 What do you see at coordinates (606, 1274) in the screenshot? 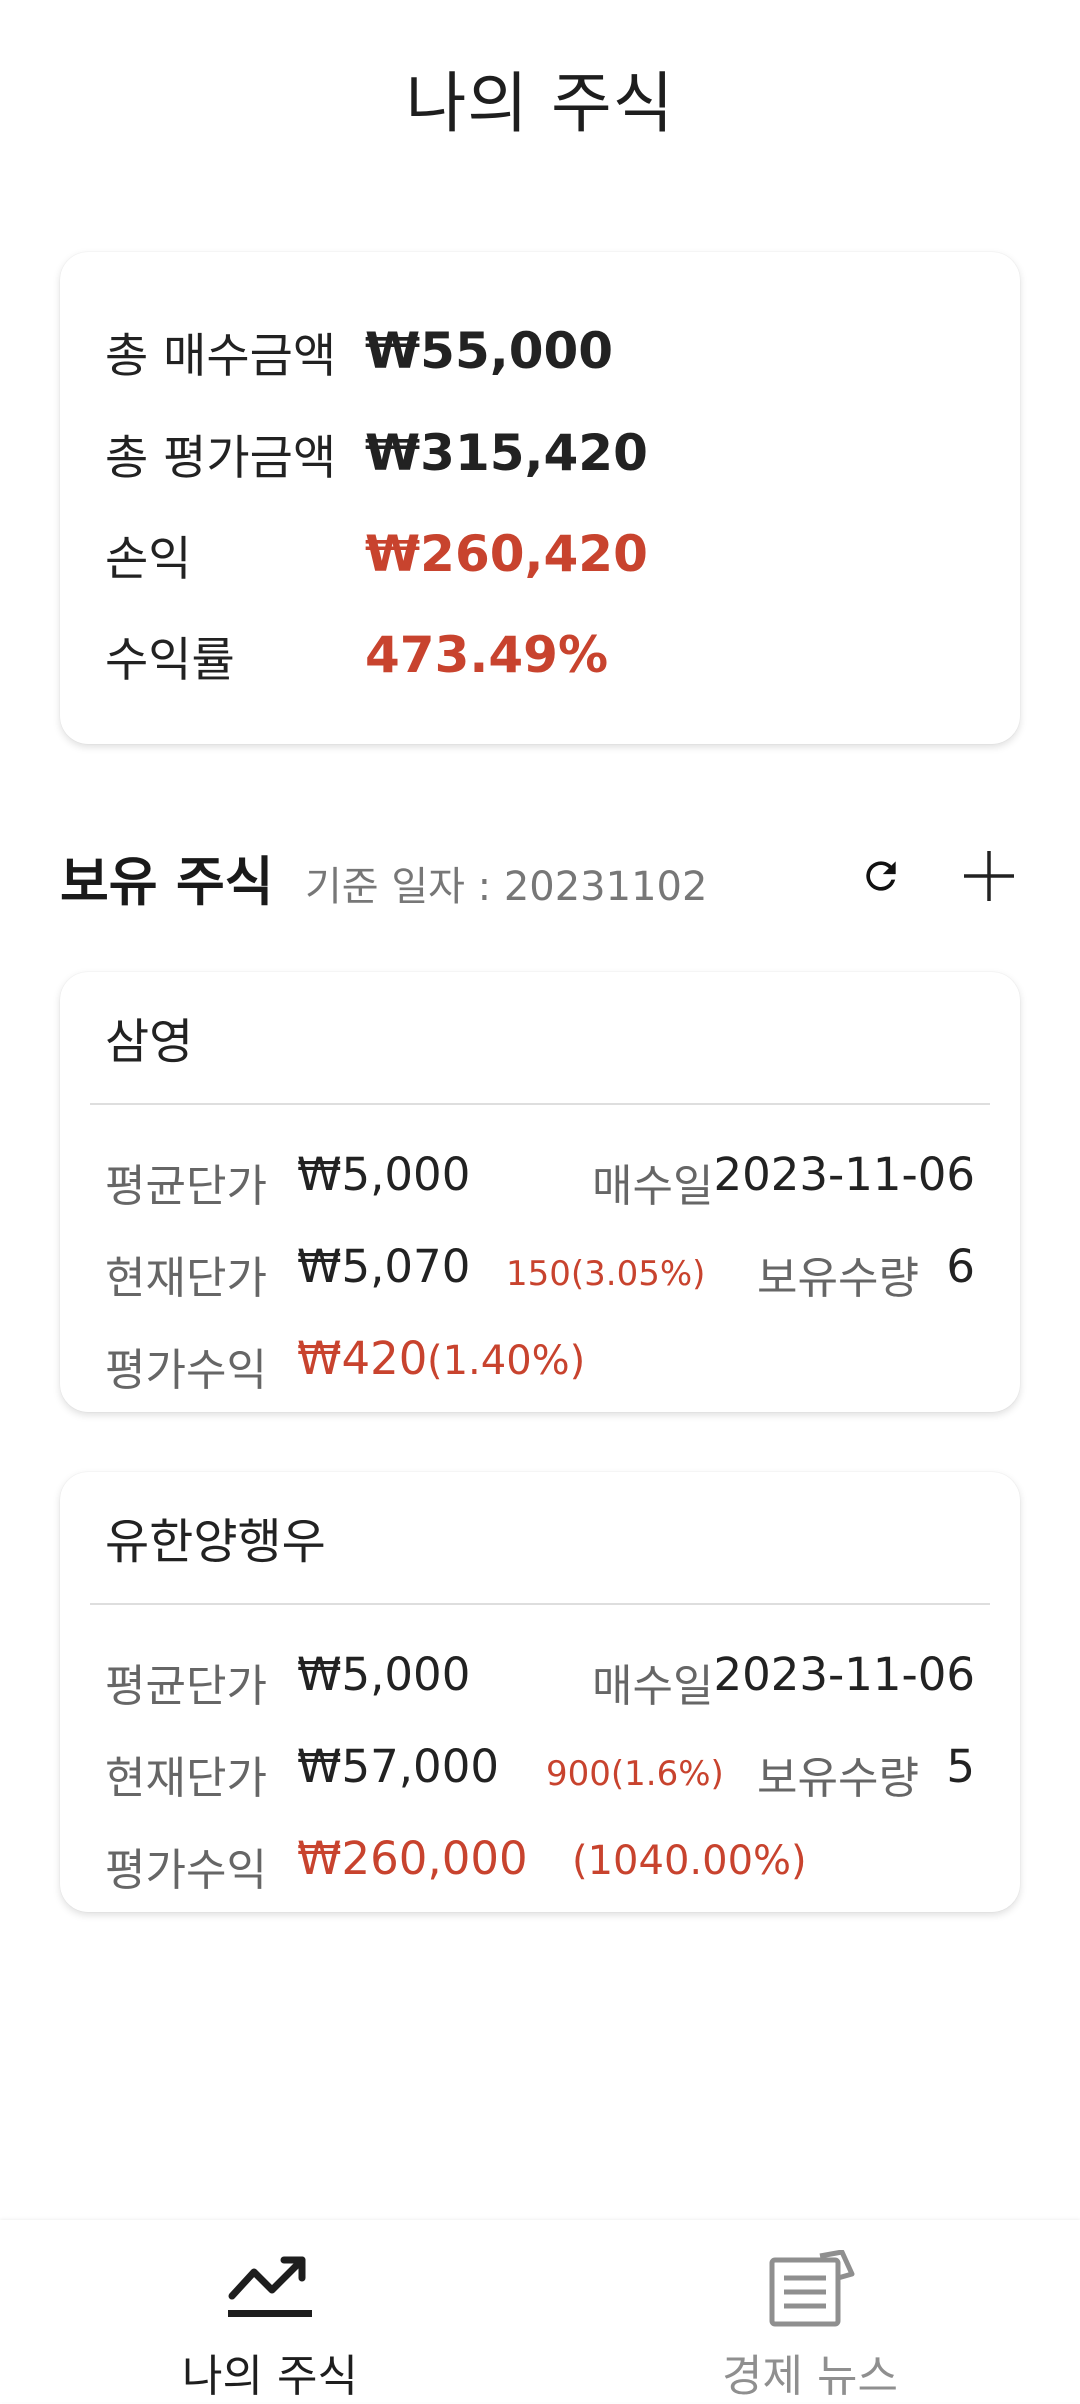
I see `price-change: 150(3.05%)` at bounding box center [606, 1274].